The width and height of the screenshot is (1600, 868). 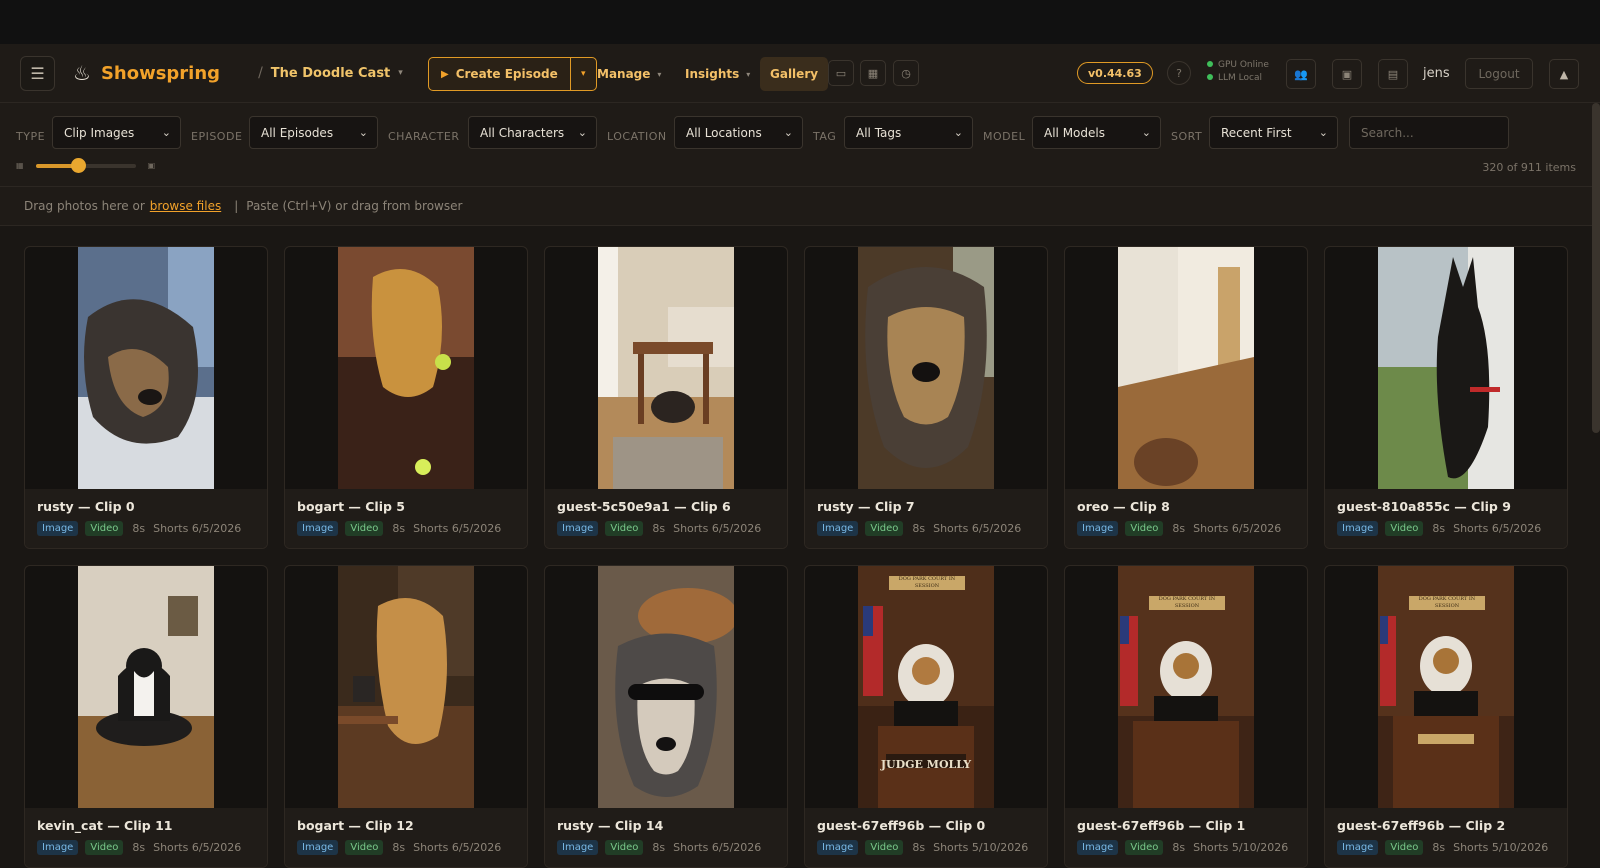 I want to click on create-episode-label: Create Episode, so click(x=506, y=74).